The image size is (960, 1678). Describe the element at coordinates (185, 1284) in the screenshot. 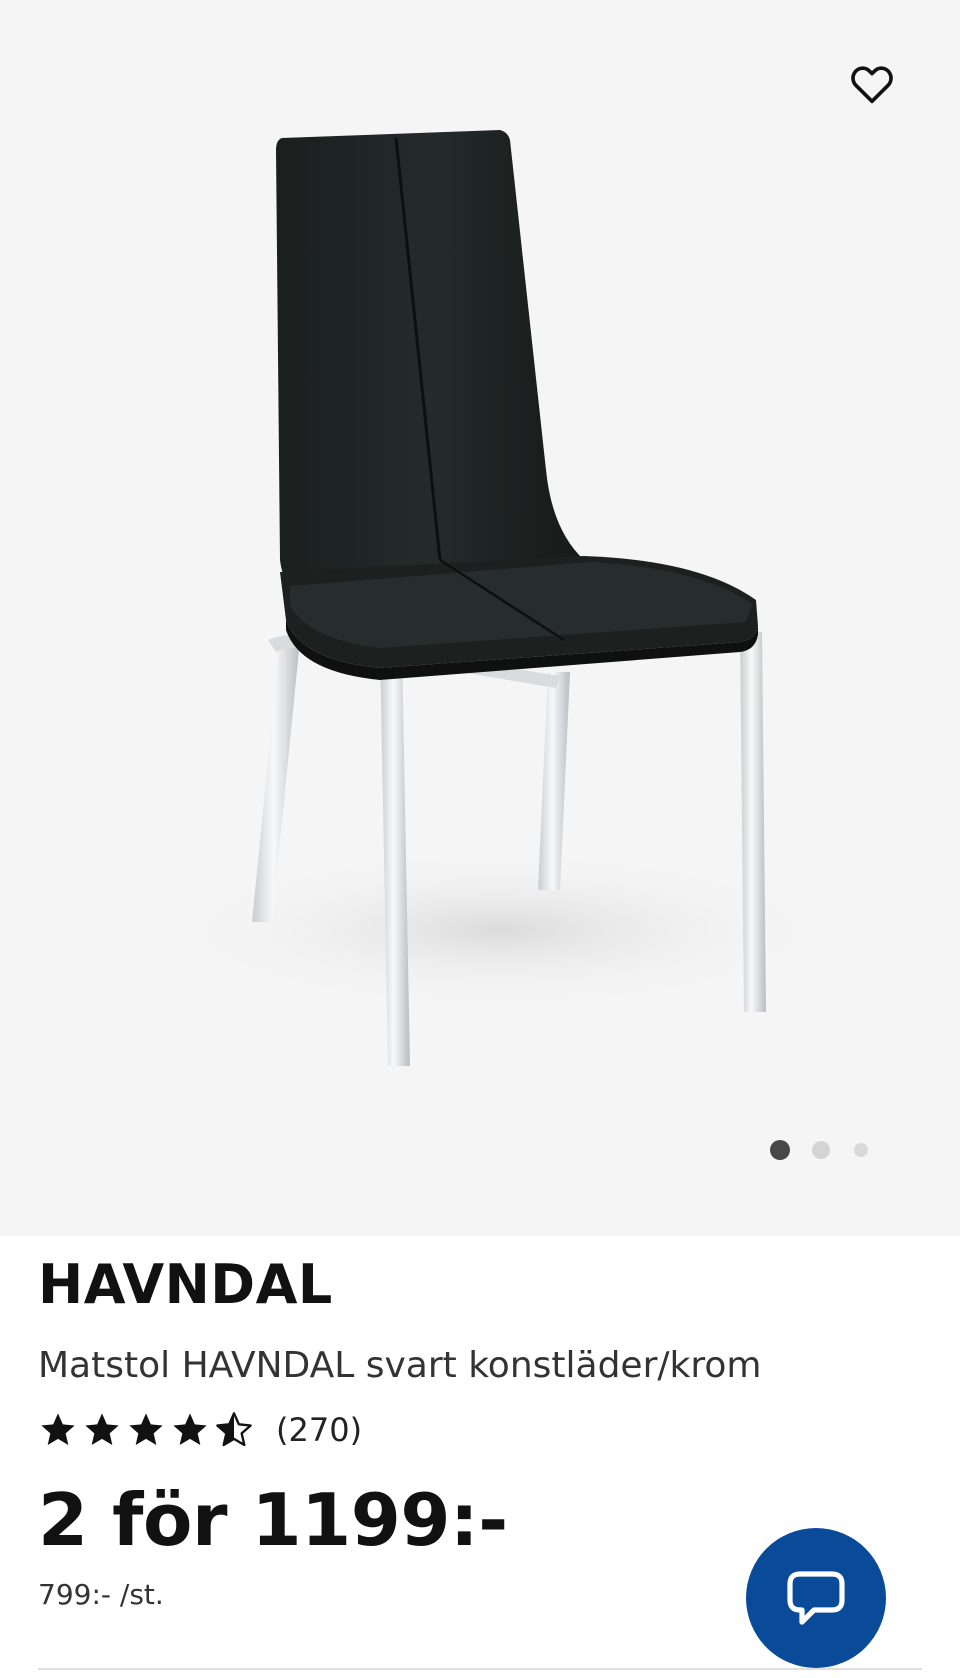

I see `product-brand-title: HAVNDAL` at that location.